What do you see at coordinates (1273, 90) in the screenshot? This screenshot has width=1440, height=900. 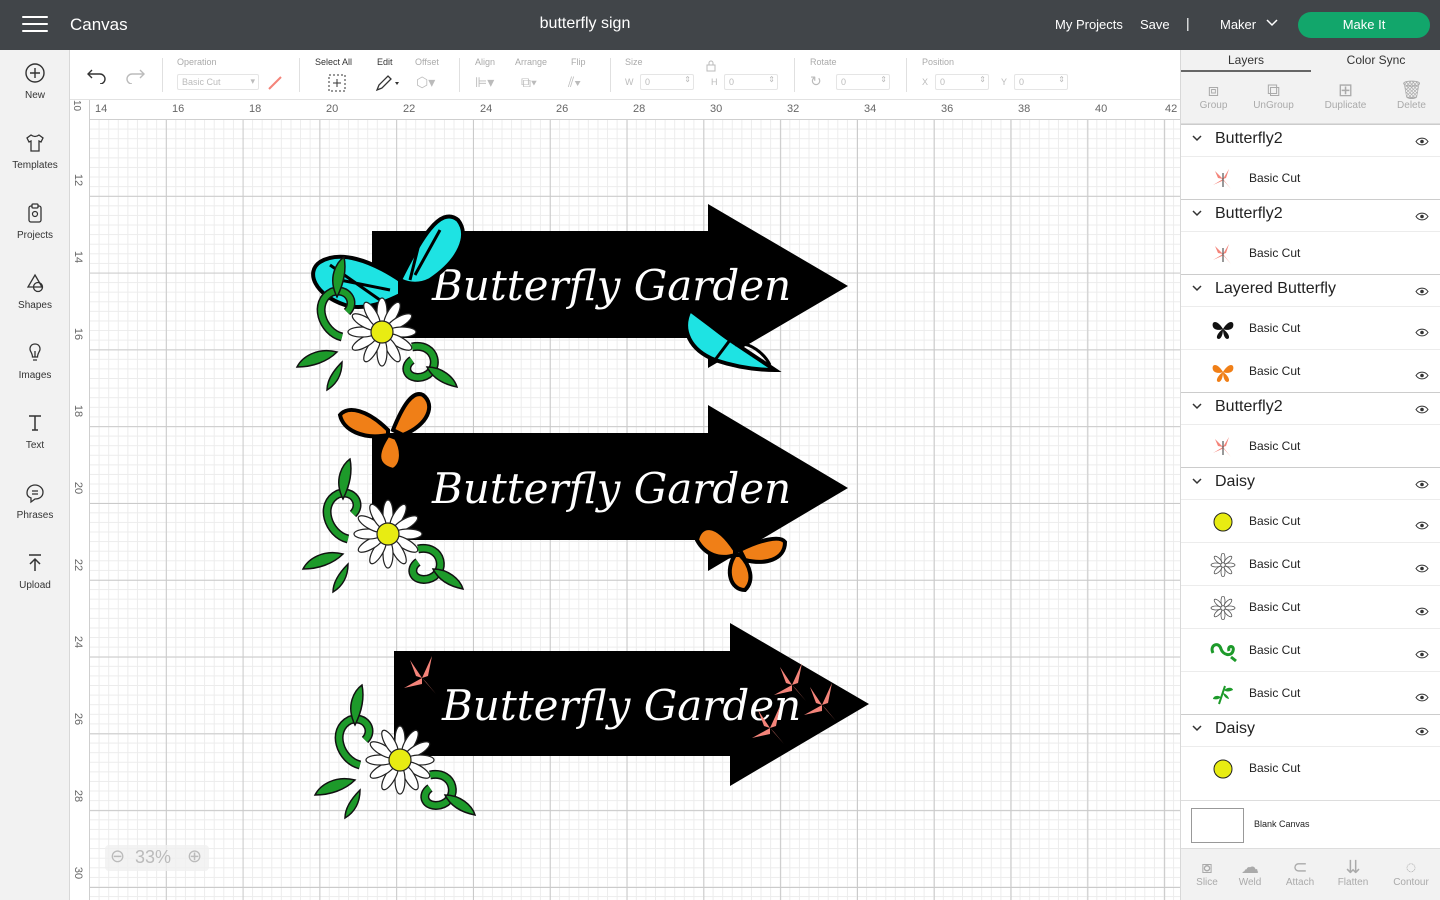 I see `ungroup-icon: ⧉` at bounding box center [1273, 90].